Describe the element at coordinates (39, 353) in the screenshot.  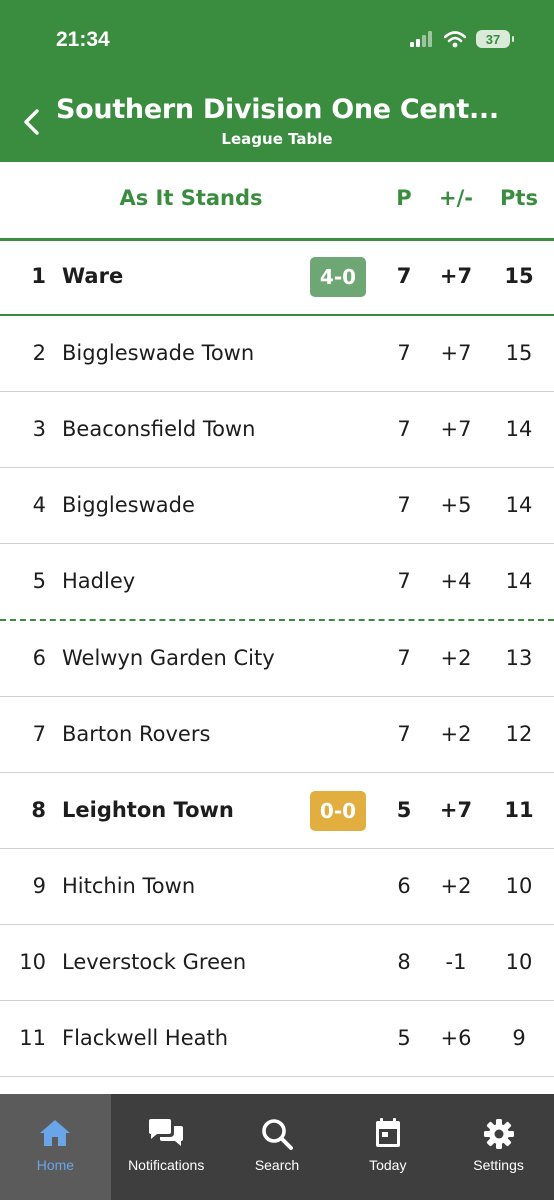
I see `position-cell: 2` at that location.